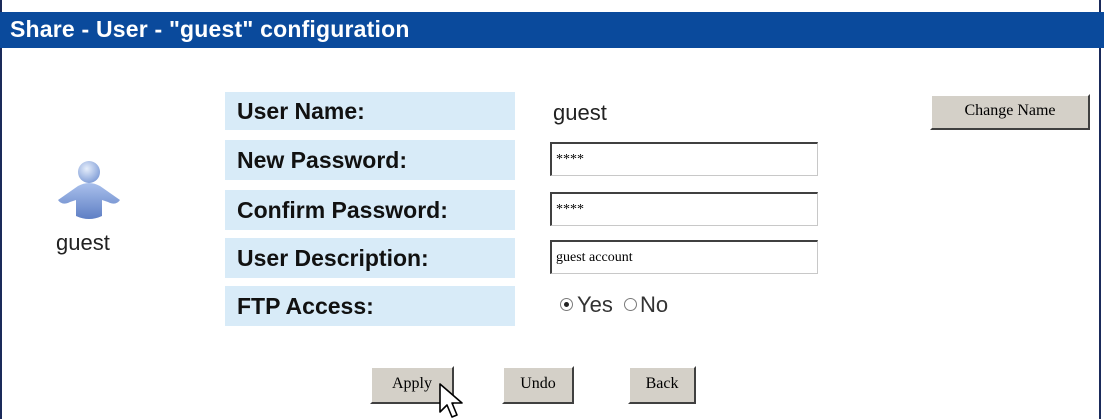  I want to click on ftp-no-radio, so click(630, 304).